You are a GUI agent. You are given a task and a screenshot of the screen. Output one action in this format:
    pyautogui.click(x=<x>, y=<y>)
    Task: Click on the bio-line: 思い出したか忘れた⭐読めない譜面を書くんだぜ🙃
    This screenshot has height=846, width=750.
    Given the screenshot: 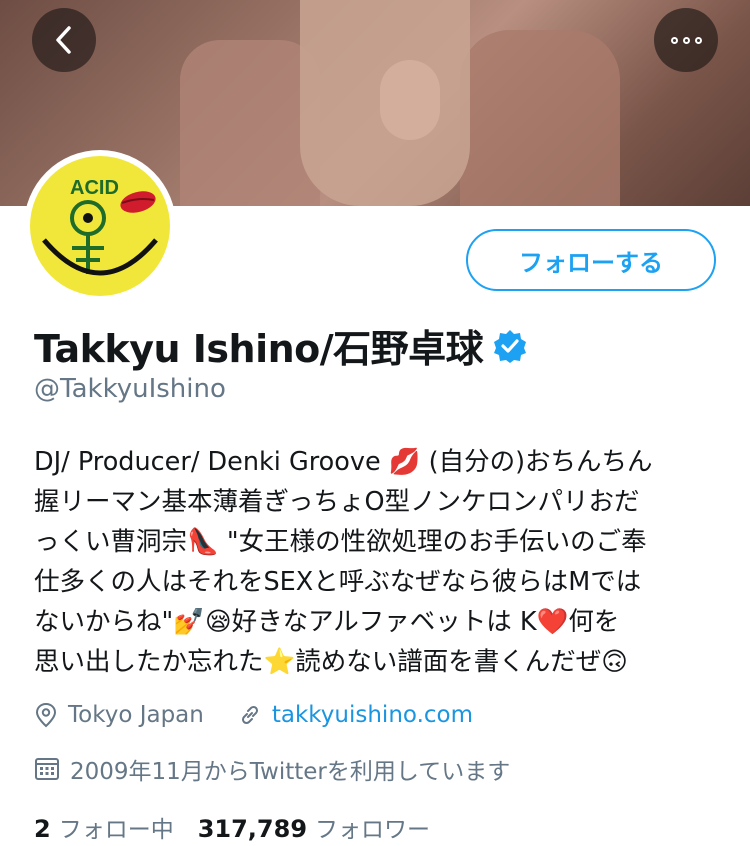 What is the action you would take?
    pyautogui.click(x=331, y=662)
    